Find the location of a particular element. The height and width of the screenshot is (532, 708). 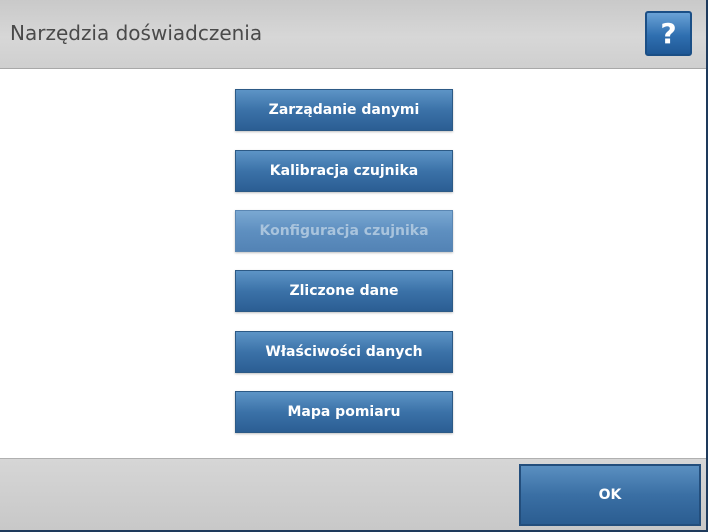

data-properties-button: Właściwości danych is located at coordinates (344, 352).